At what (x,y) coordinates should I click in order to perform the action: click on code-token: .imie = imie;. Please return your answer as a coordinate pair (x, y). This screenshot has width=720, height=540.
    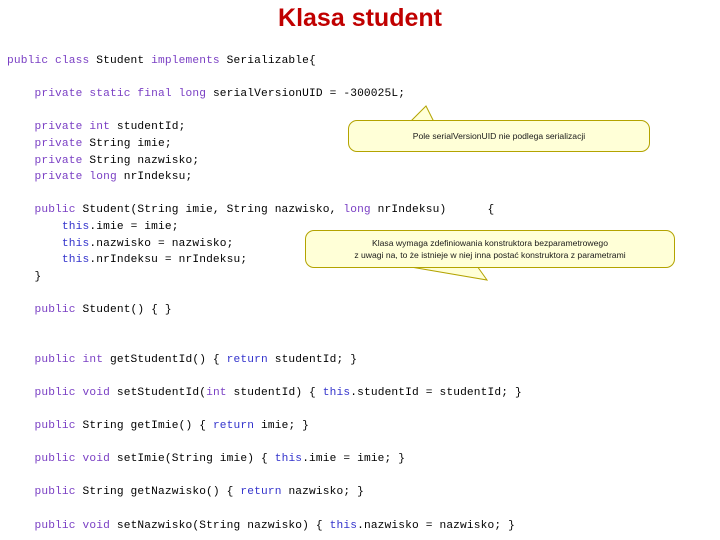
    Looking at the image, I should click on (134, 226).